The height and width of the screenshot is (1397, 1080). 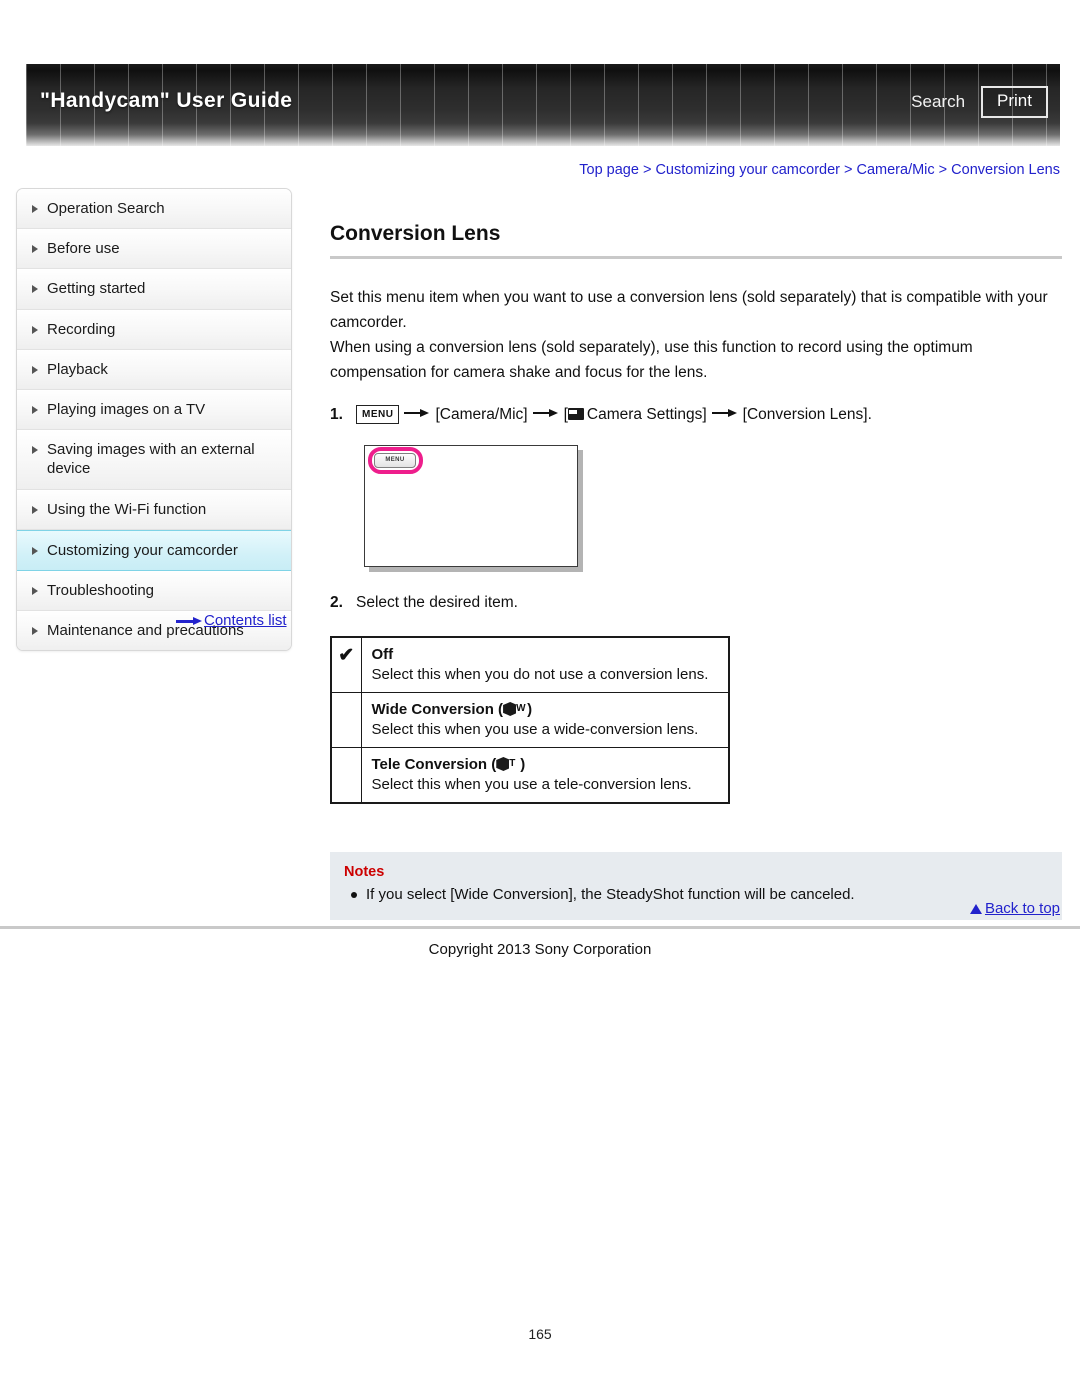 What do you see at coordinates (575, 414) in the screenshot?
I see `camera-settings-icon` at bounding box center [575, 414].